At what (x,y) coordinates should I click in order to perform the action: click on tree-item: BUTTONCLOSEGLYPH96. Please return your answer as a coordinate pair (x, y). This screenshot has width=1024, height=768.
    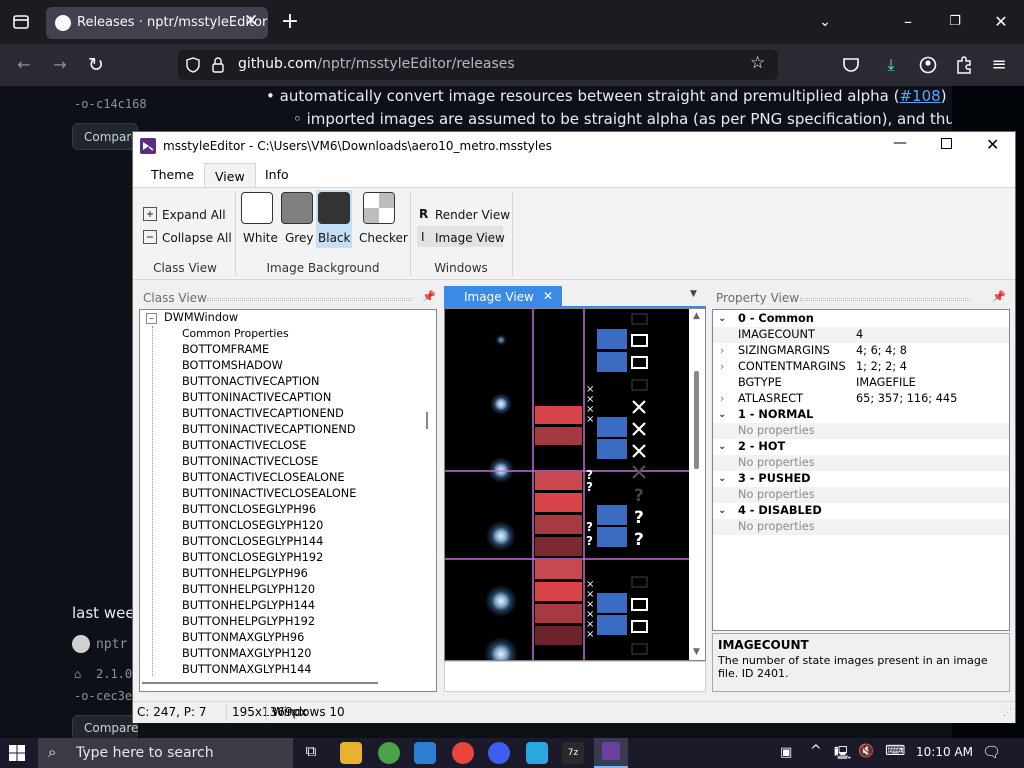
    Looking at the image, I should click on (249, 510).